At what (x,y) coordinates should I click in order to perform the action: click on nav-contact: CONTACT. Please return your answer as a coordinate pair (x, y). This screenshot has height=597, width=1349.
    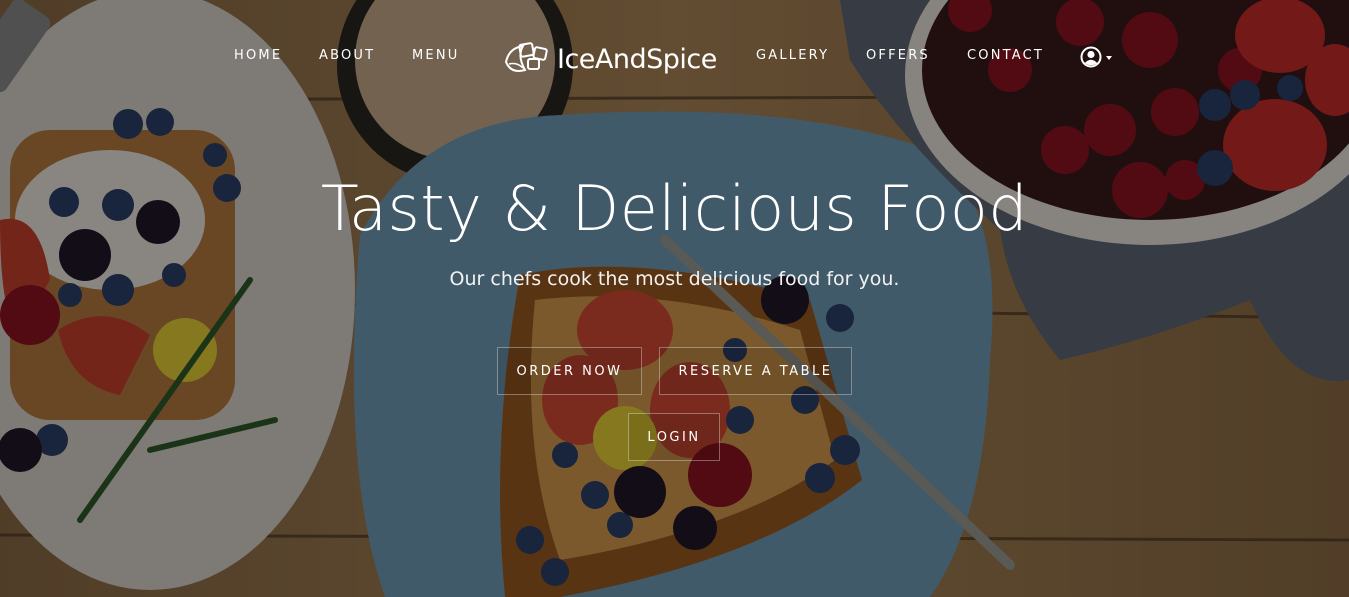
    Looking at the image, I should click on (1005, 55).